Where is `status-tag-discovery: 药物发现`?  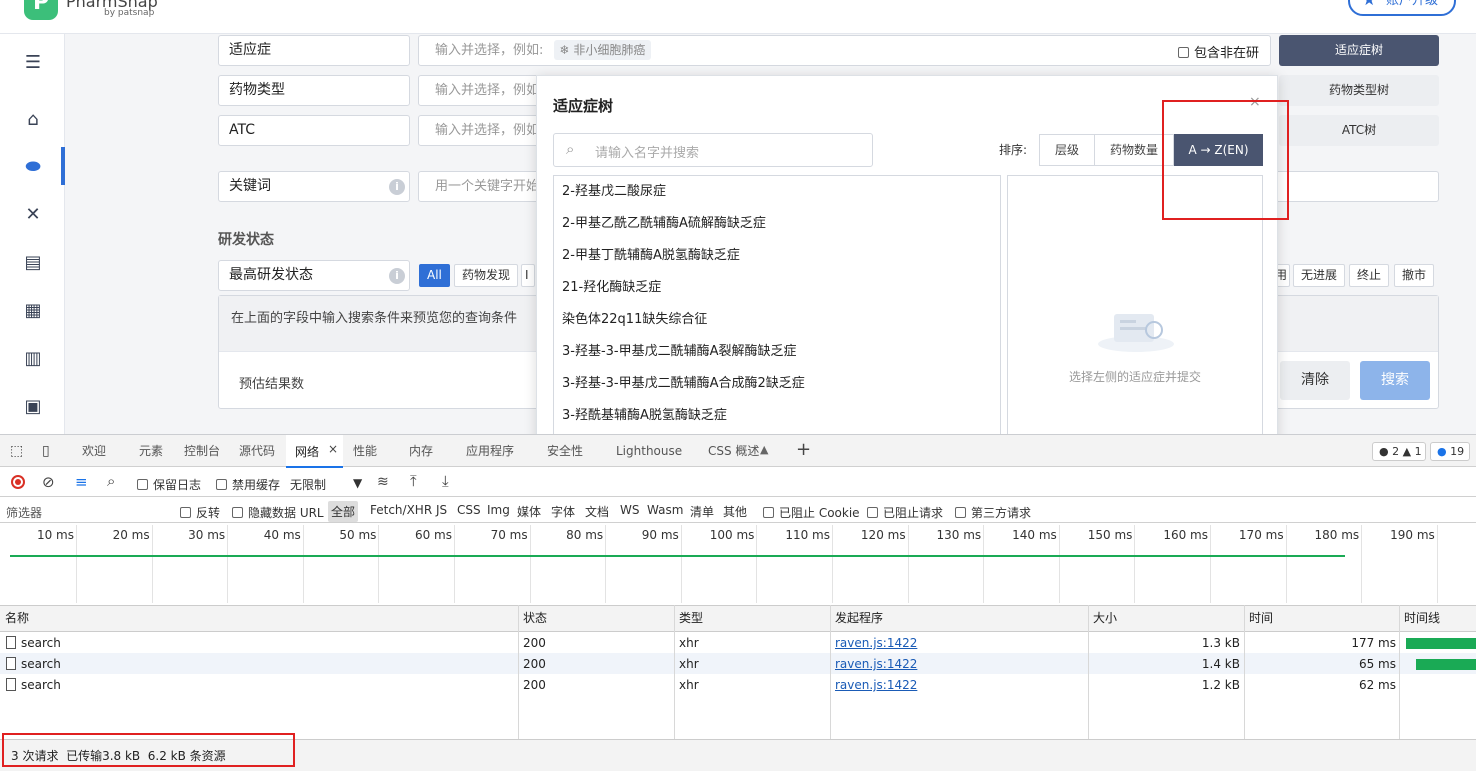 status-tag-discovery: 药物发现 is located at coordinates (486, 275).